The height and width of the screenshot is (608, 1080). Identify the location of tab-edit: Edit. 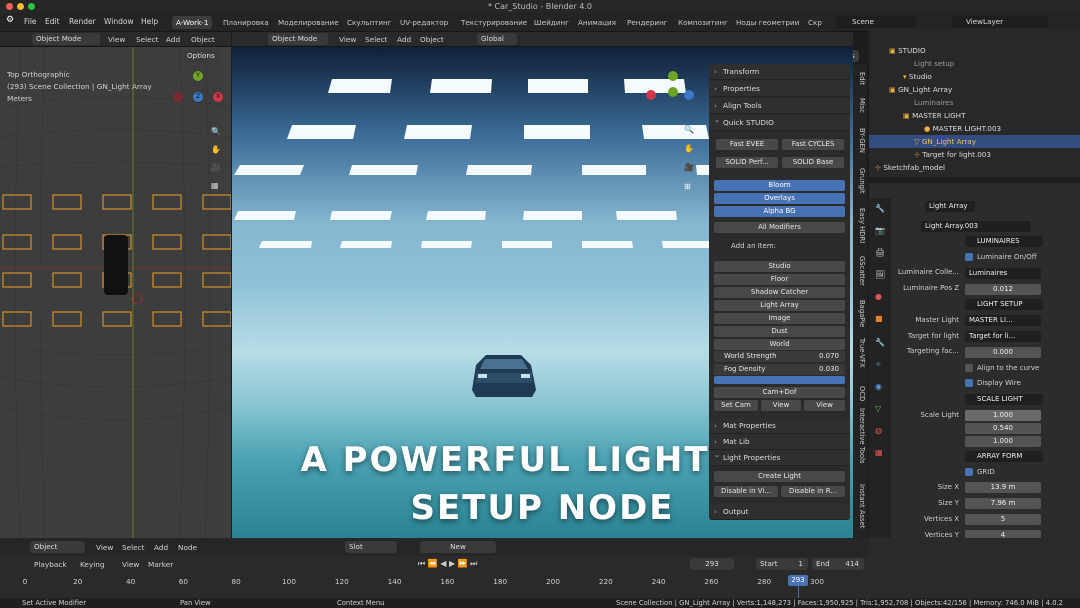
(860, 78).